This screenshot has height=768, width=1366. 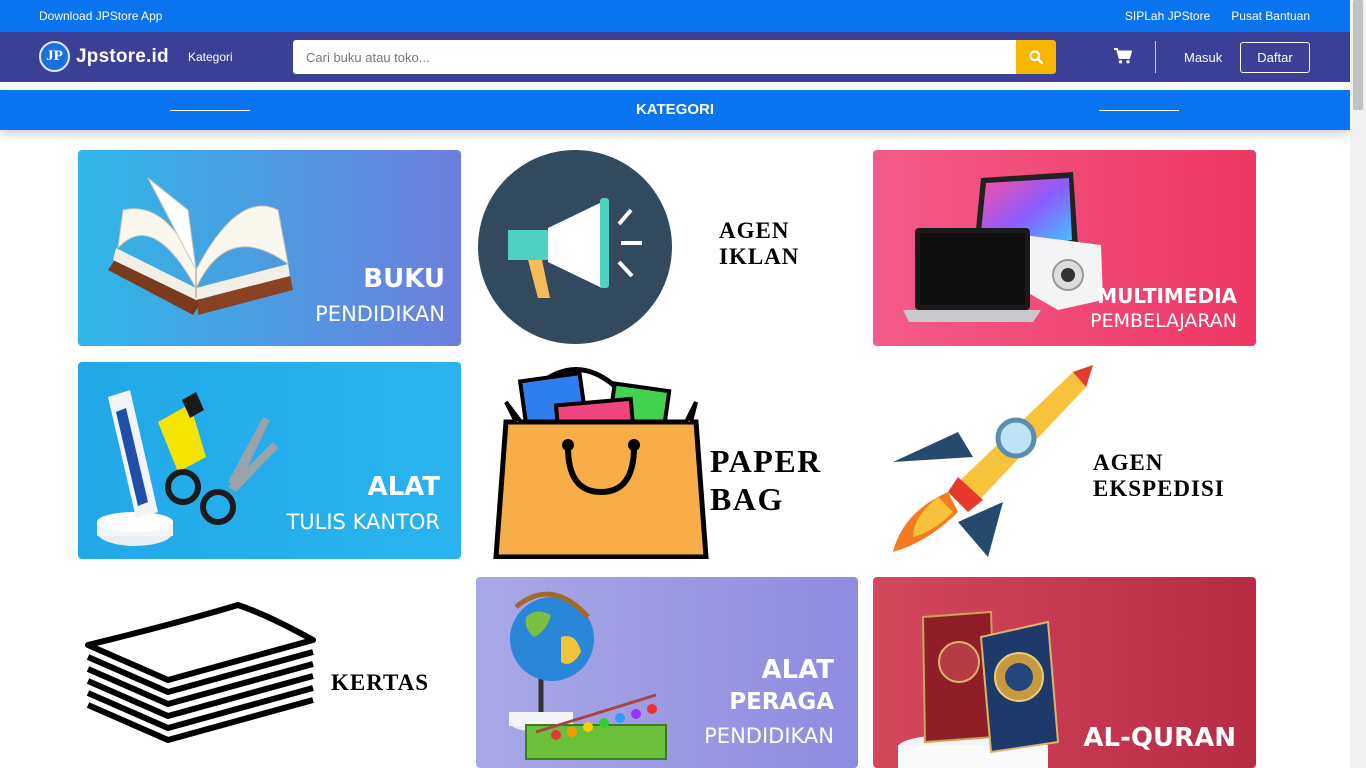 What do you see at coordinates (1358, 55) in the screenshot?
I see `scrollbar-thumb` at bounding box center [1358, 55].